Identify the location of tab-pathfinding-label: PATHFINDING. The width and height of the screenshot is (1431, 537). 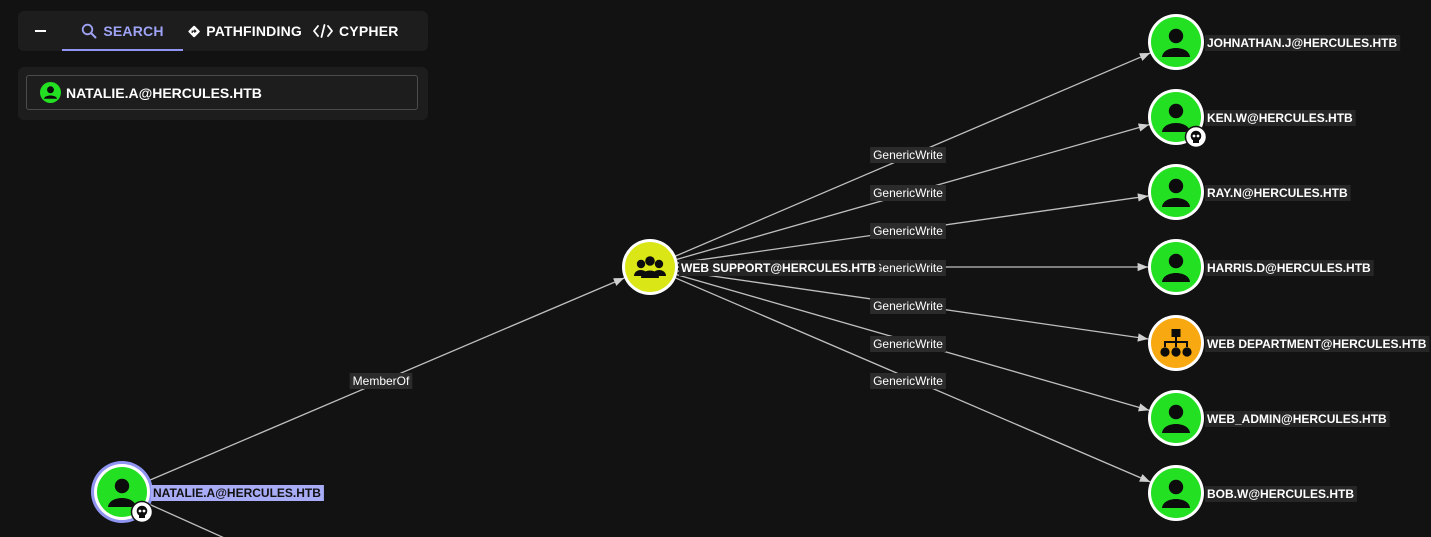
(254, 31).